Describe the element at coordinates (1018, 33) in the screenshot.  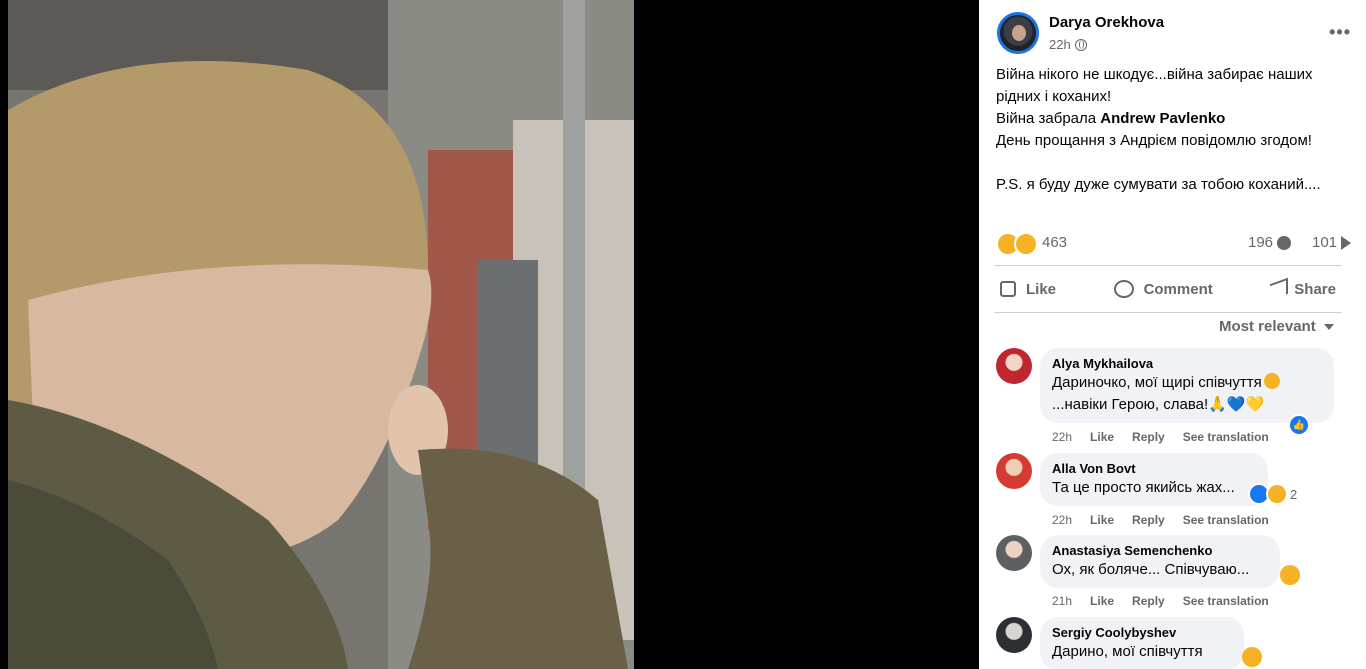
I see `author-avatar` at that location.